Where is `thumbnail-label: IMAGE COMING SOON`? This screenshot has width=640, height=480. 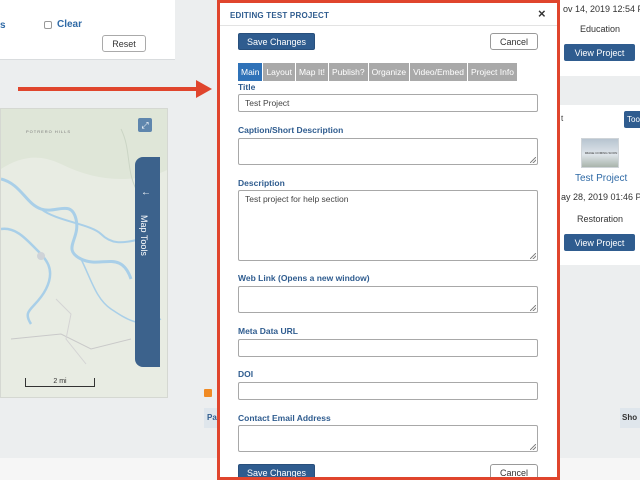
thumbnail-label: IMAGE COMING SOON is located at coordinates (601, 153).